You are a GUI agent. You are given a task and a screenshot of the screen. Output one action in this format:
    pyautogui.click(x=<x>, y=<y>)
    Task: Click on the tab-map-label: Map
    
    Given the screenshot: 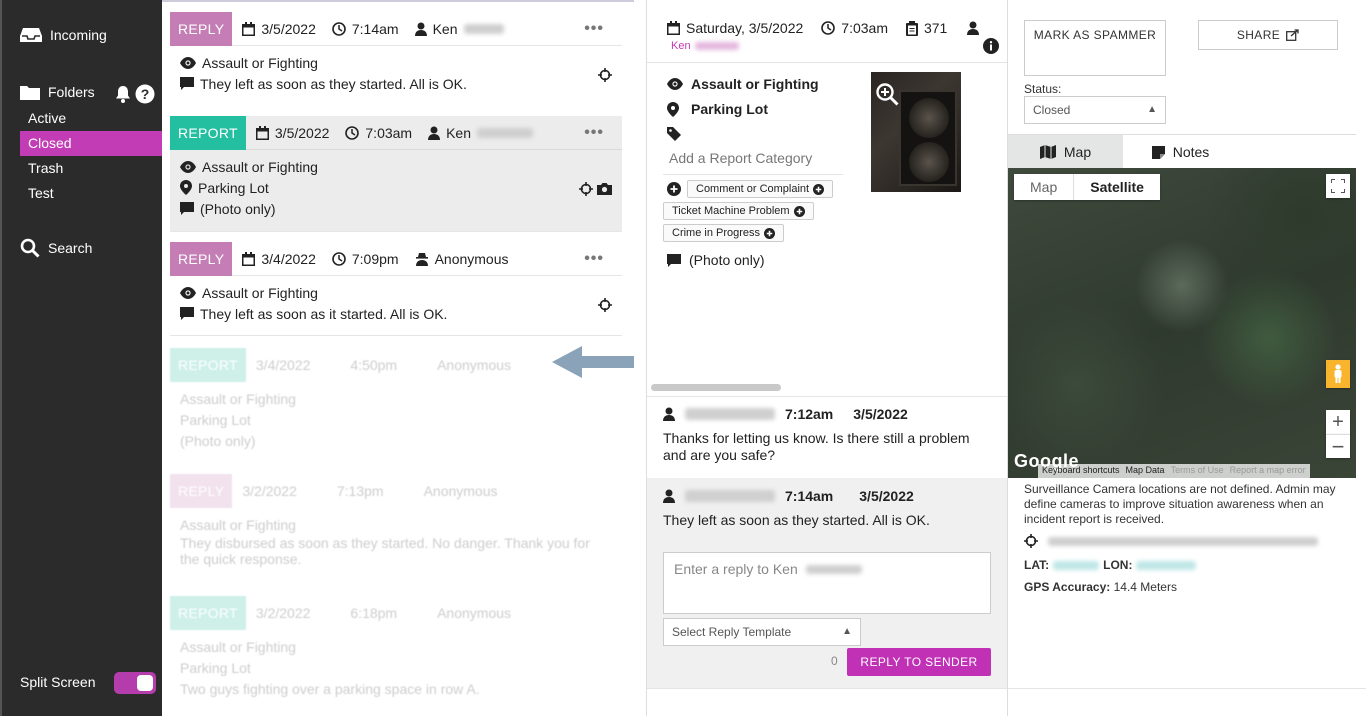 What is the action you would take?
    pyautogui.click(x=1077, y=152)
    